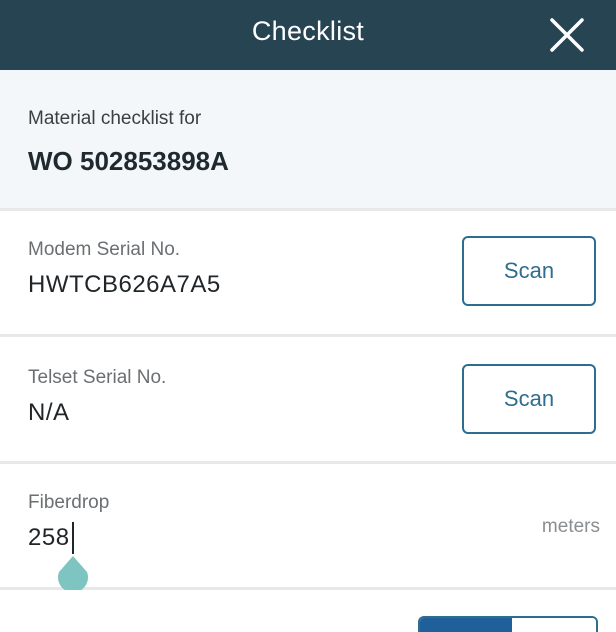 This screenshot has height=632, width=616. I want to click on next-row, so click(308, 611).